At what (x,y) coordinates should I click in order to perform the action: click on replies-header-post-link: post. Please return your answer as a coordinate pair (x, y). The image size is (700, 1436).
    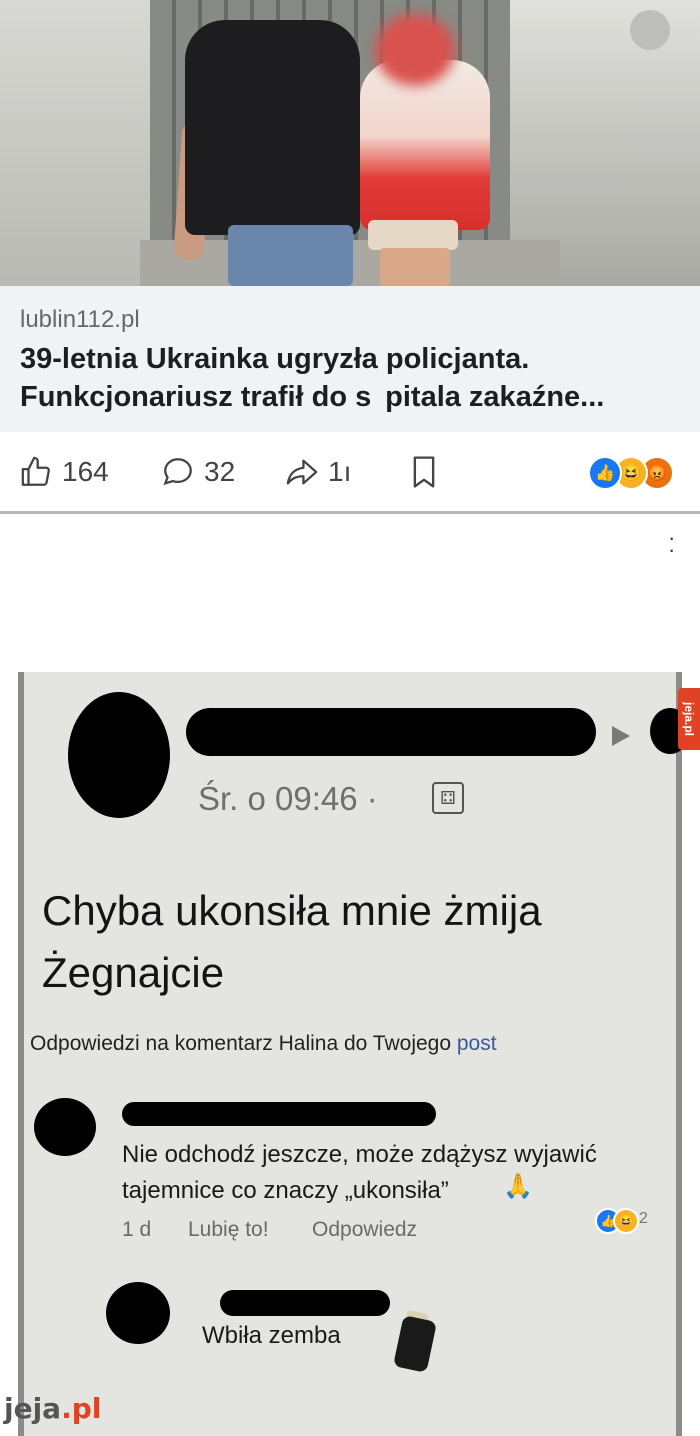
    Looking at the image, I should click on (477, 1043).